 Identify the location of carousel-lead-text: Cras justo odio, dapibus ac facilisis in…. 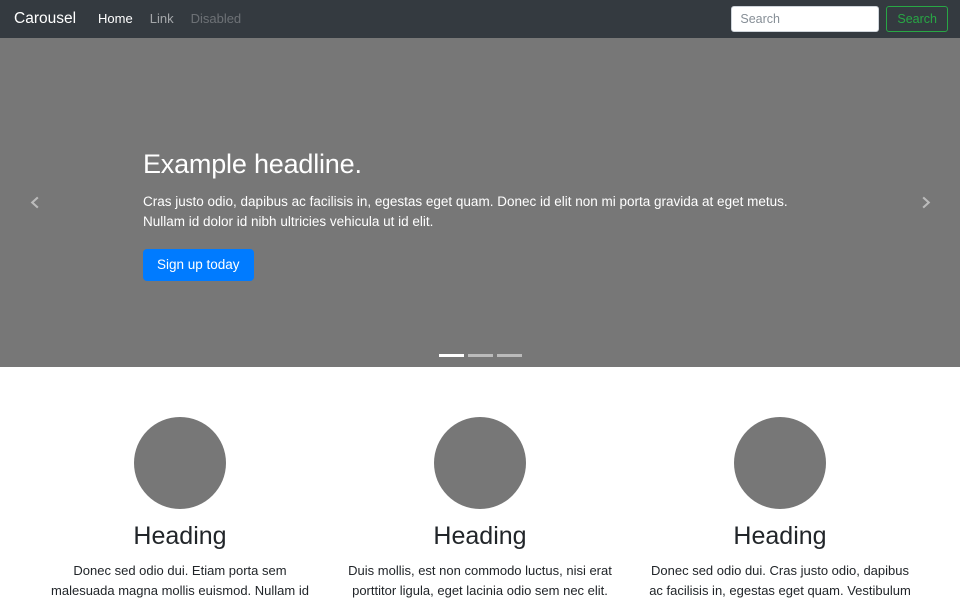
(465, 211).